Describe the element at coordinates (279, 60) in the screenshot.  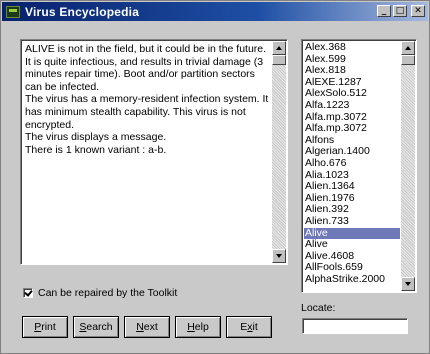
I see `scroll-thumb` at that location.